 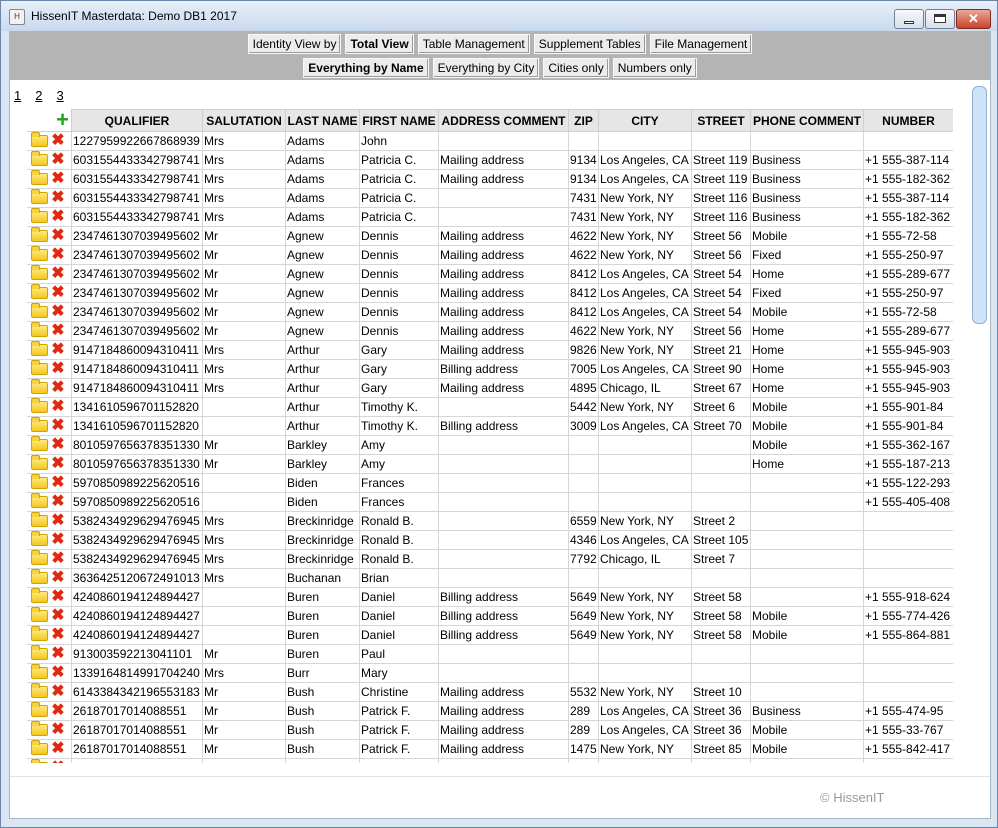 What do you see at coordinates (701, 44) in the screenshot?
I see `menu-button-file-management: File Management` at bounding box center [701, 44].